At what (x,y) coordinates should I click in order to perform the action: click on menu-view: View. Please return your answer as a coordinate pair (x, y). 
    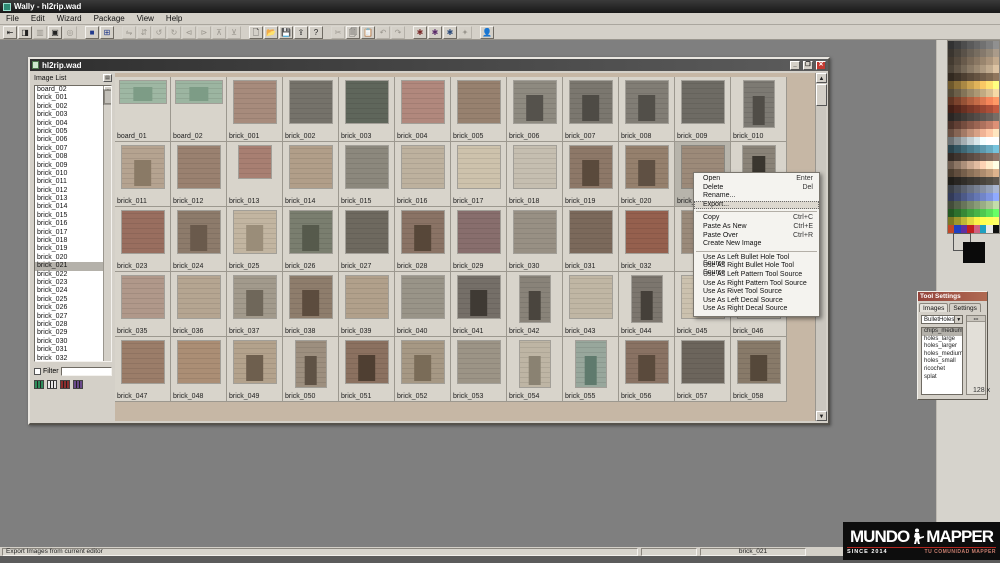
    Looking at the image, I should click on (145, 18).